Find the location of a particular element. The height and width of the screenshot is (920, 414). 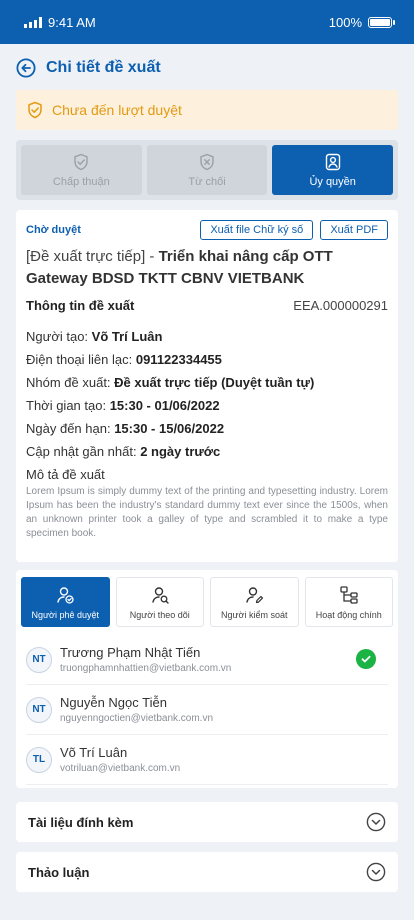

discussion-section: Thảo luận is located at coordinates (207, 872).